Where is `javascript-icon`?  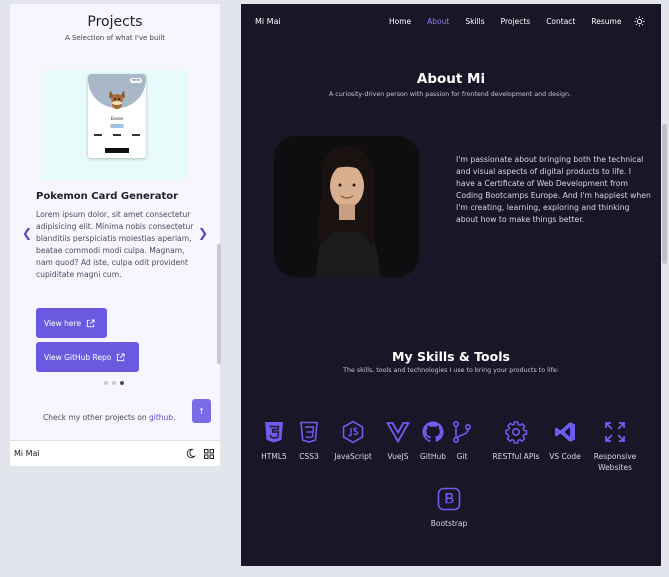 javascript-icon is located at coordinates (353, 432).